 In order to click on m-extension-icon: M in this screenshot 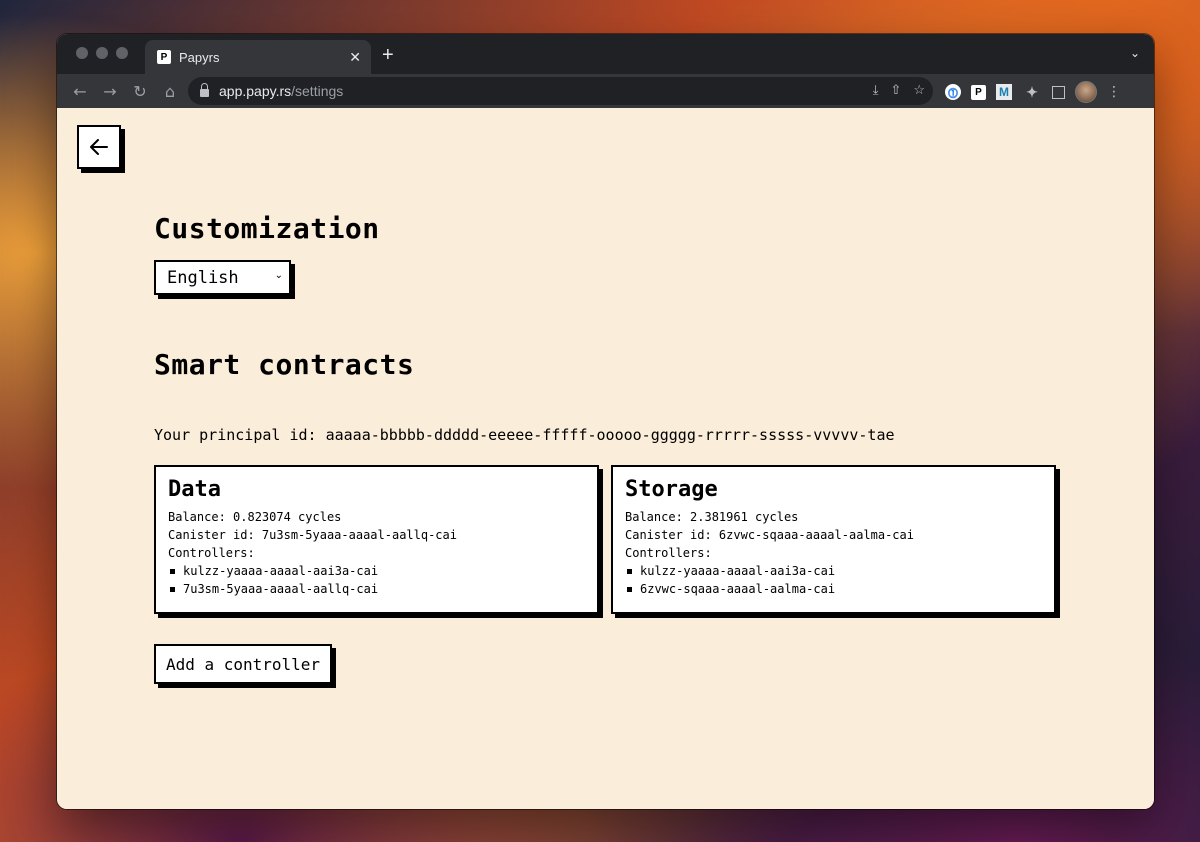, I will do `click(1004, 92)`.